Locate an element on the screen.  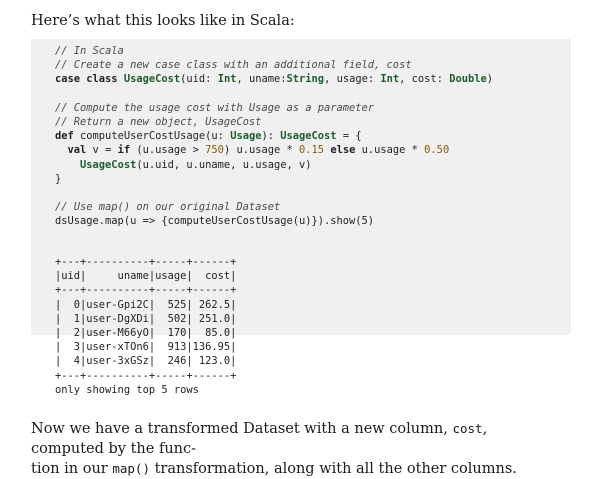
table-row: | 2|user-M66yO| 170| 85.0| is located at coordinates (146, 333).